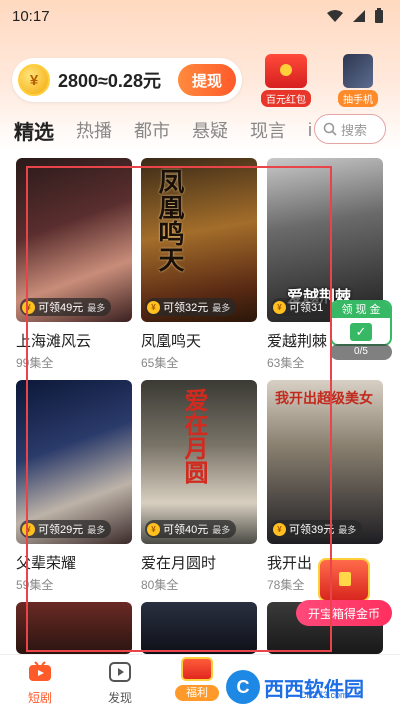 The image size is (400, 710). I want to click on treasure-chest-widget: 开宝箱得金币, so click(344, 593).